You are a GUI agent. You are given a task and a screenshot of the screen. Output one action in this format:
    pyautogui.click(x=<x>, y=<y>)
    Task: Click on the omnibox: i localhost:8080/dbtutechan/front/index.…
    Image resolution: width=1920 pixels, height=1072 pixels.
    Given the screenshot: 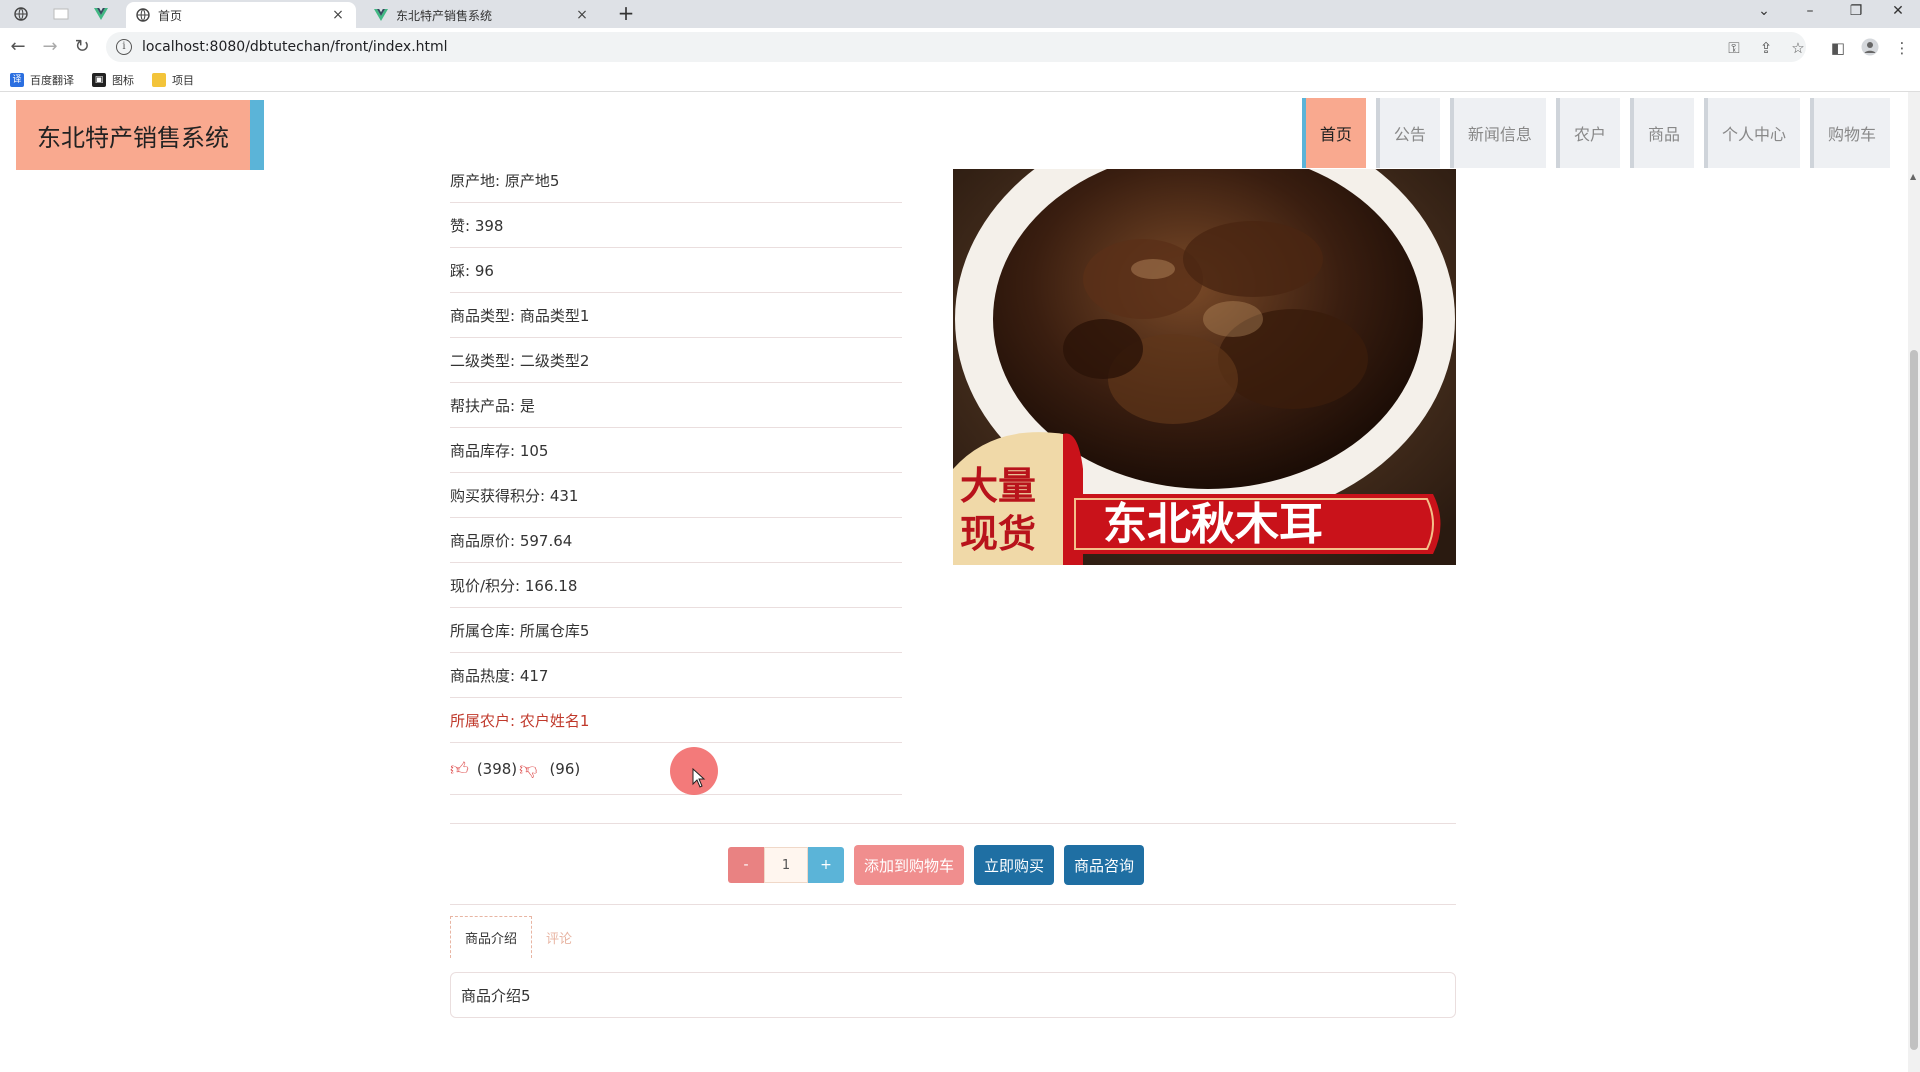 What is the action you would take?
    pyautogui.click(x=956, y=47)
    